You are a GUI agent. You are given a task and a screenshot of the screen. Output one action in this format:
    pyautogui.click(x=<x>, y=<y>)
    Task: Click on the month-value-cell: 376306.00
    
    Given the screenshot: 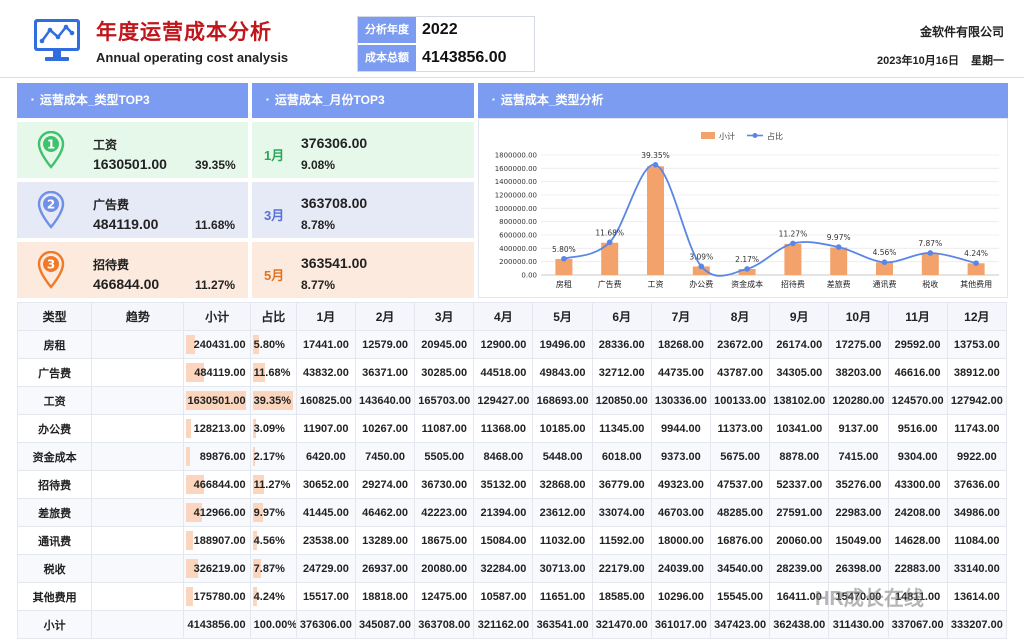 What is the action you would take?
    pyautogui.click(x=325, y=624)
    